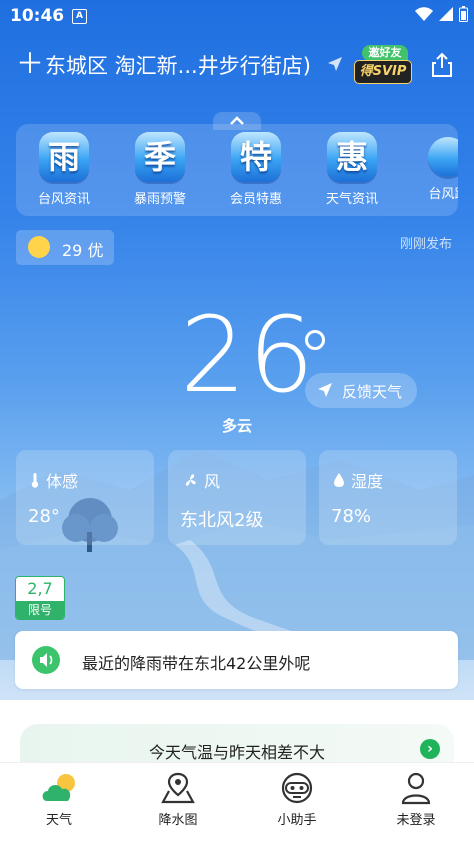  I want to click on tab-label: 小助手, so click(297, 820).